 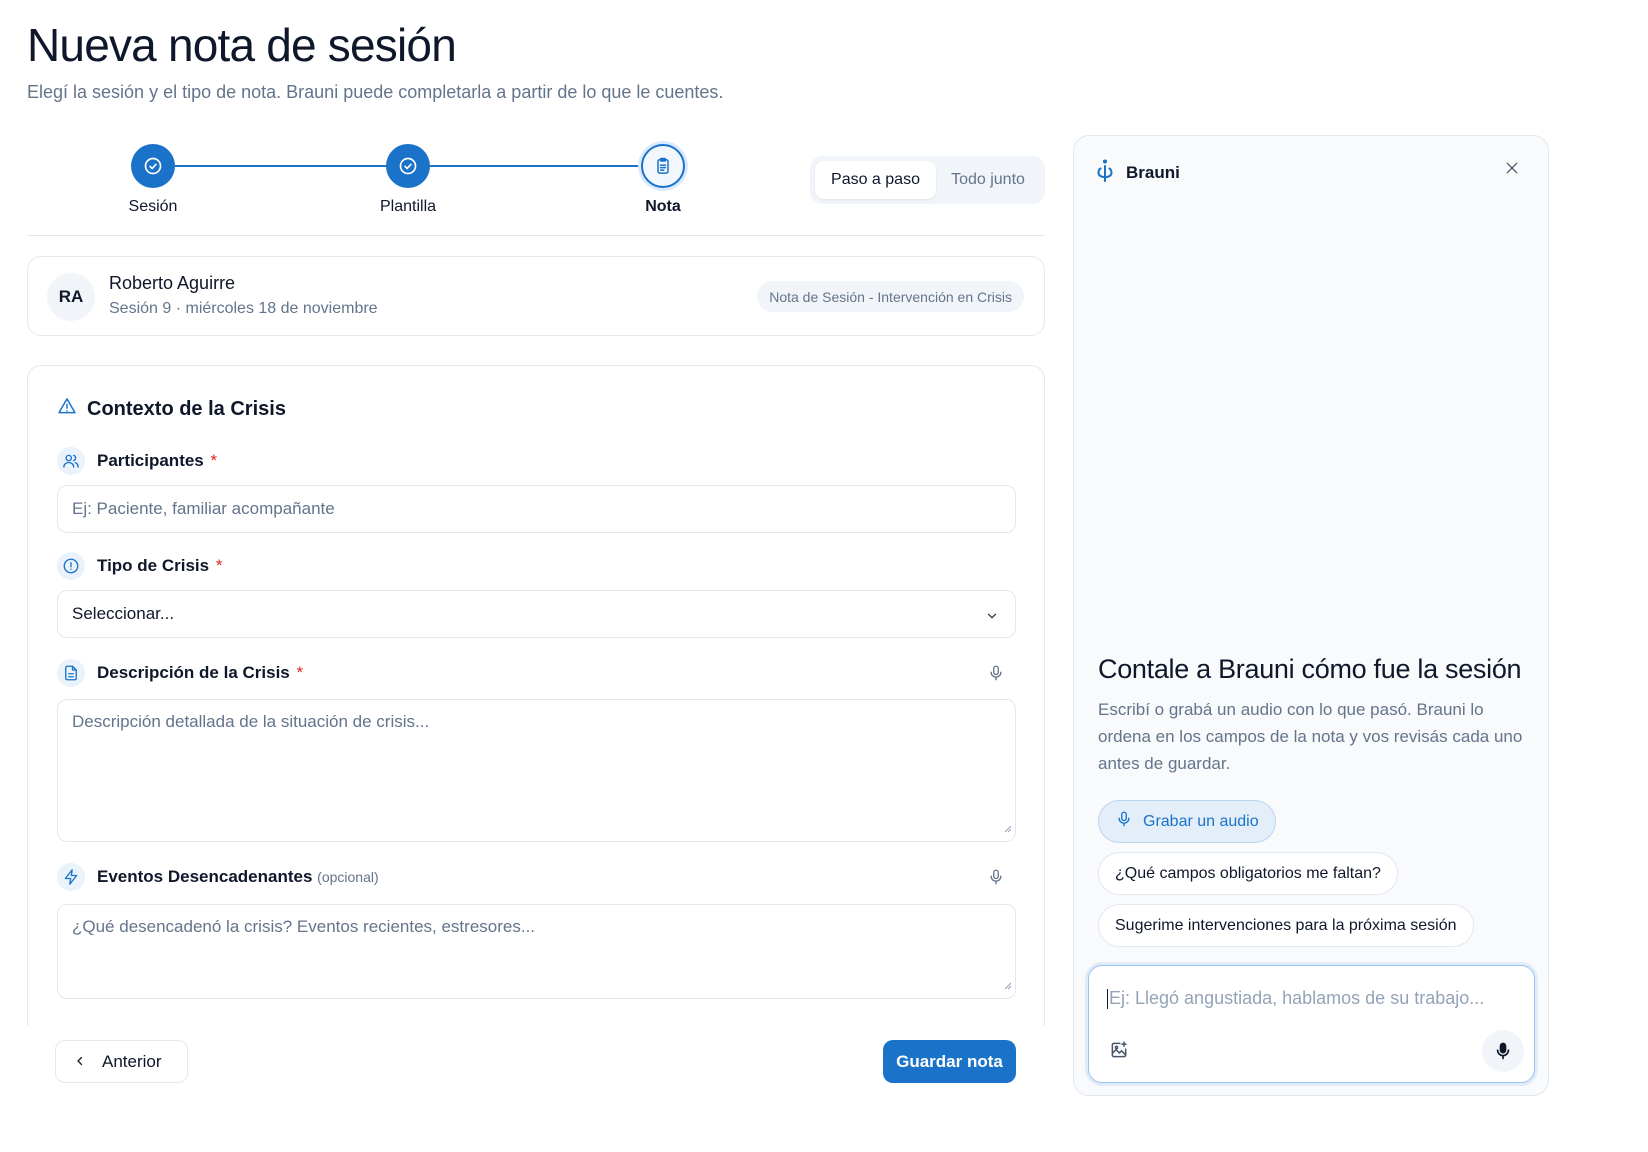 What do you see at coordinates (875, 180) in the screenshot?
I see `mode-step-by-step: Paso a paso` at bounding box center [875, 180].